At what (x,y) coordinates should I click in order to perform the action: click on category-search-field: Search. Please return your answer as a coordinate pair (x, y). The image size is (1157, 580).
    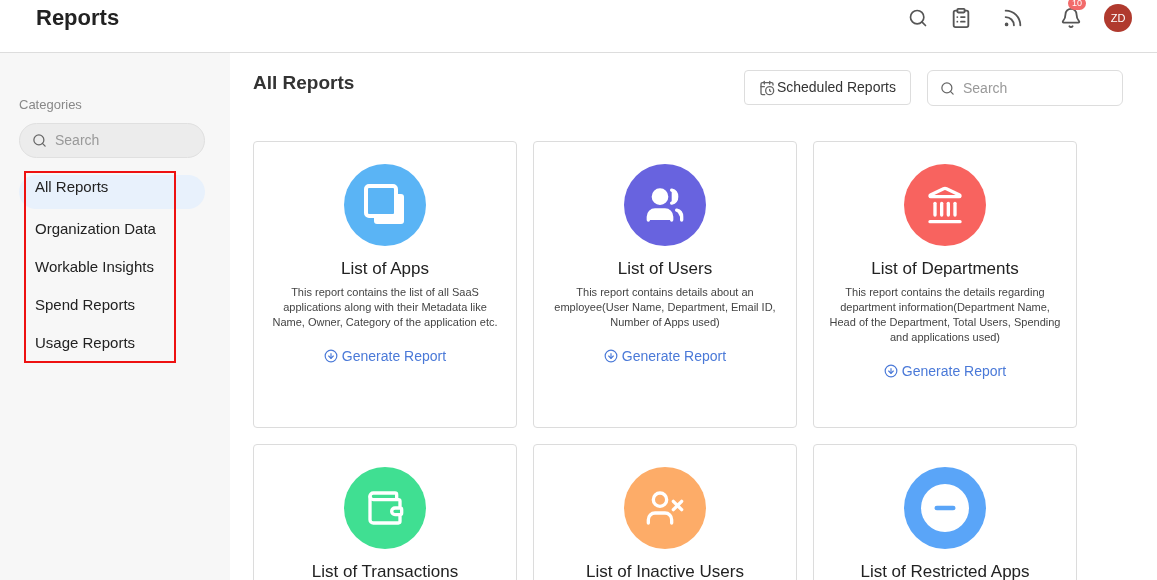
    Looking at the image, I should click on (112, 140).